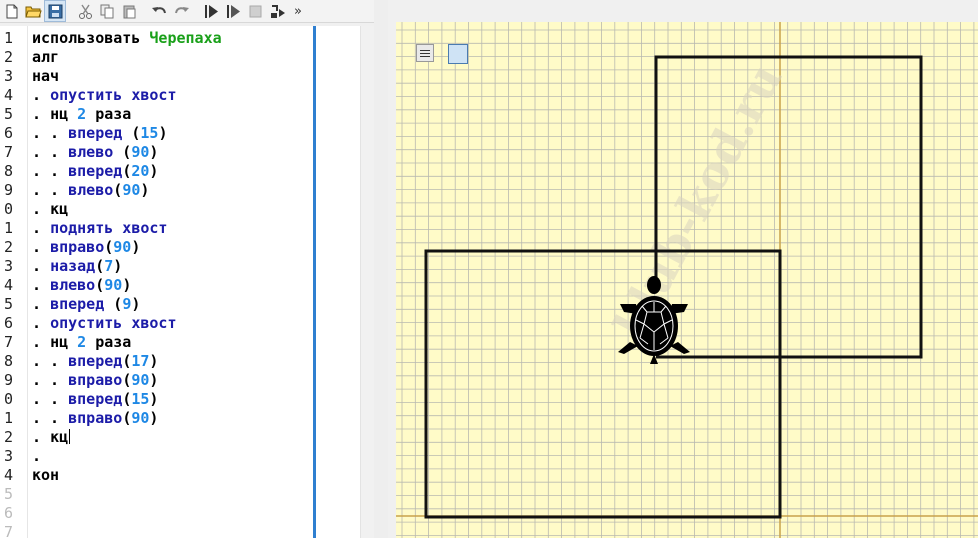 This screenshot has height=538, width=978. Describe the element at coordinates (458, 54) in the screenshot. I see `canvas-color-button` at that location.